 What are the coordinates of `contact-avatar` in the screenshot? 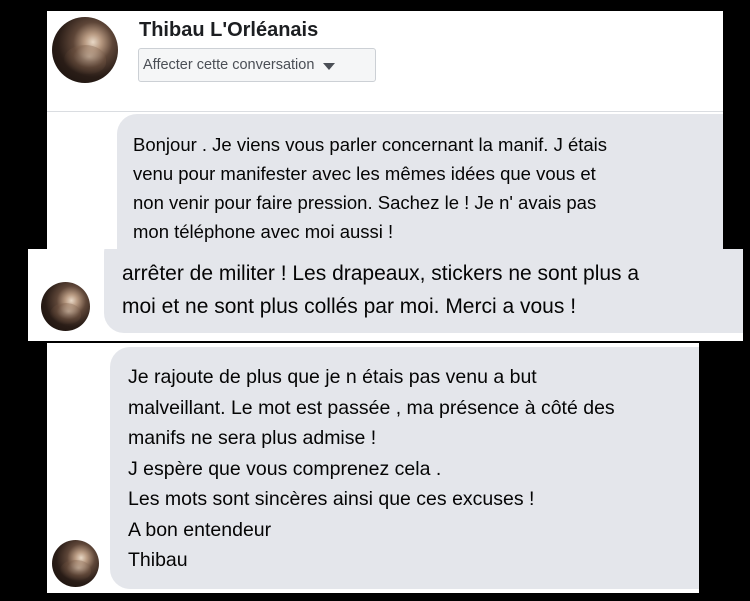 It's located at (85, 50).